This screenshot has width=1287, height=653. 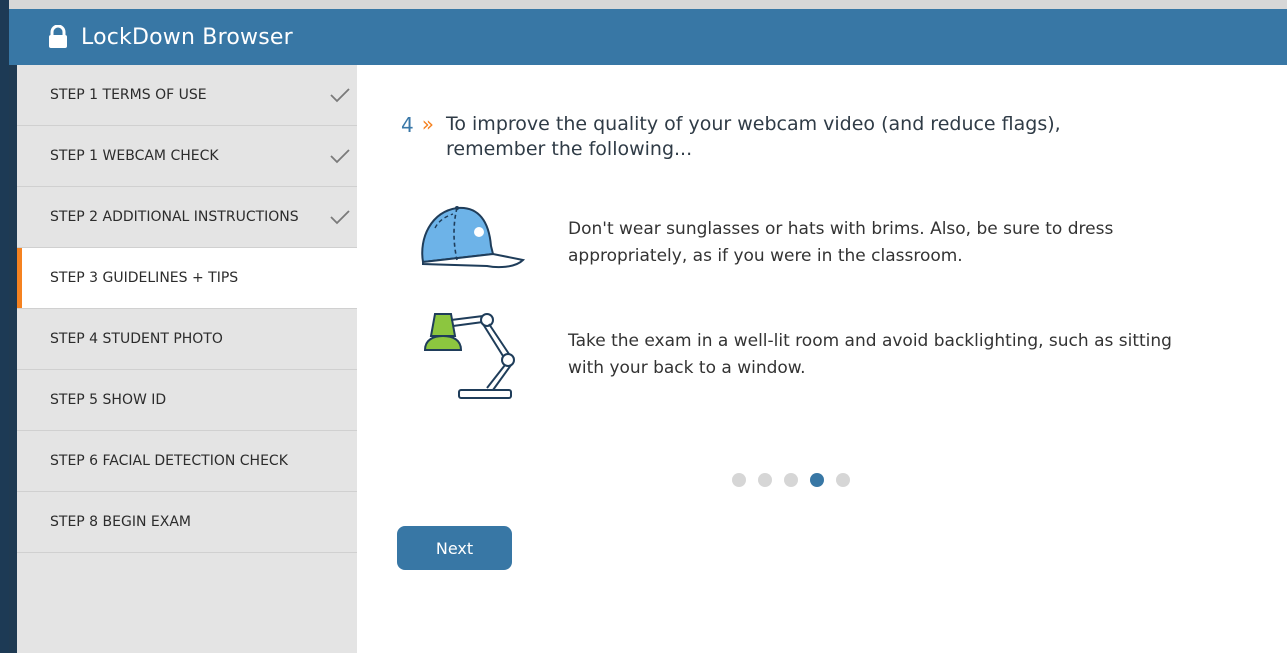 I want to click on sidebar-item-label: STEP 1 TERMS OF USE, so click(x=128, y=95).